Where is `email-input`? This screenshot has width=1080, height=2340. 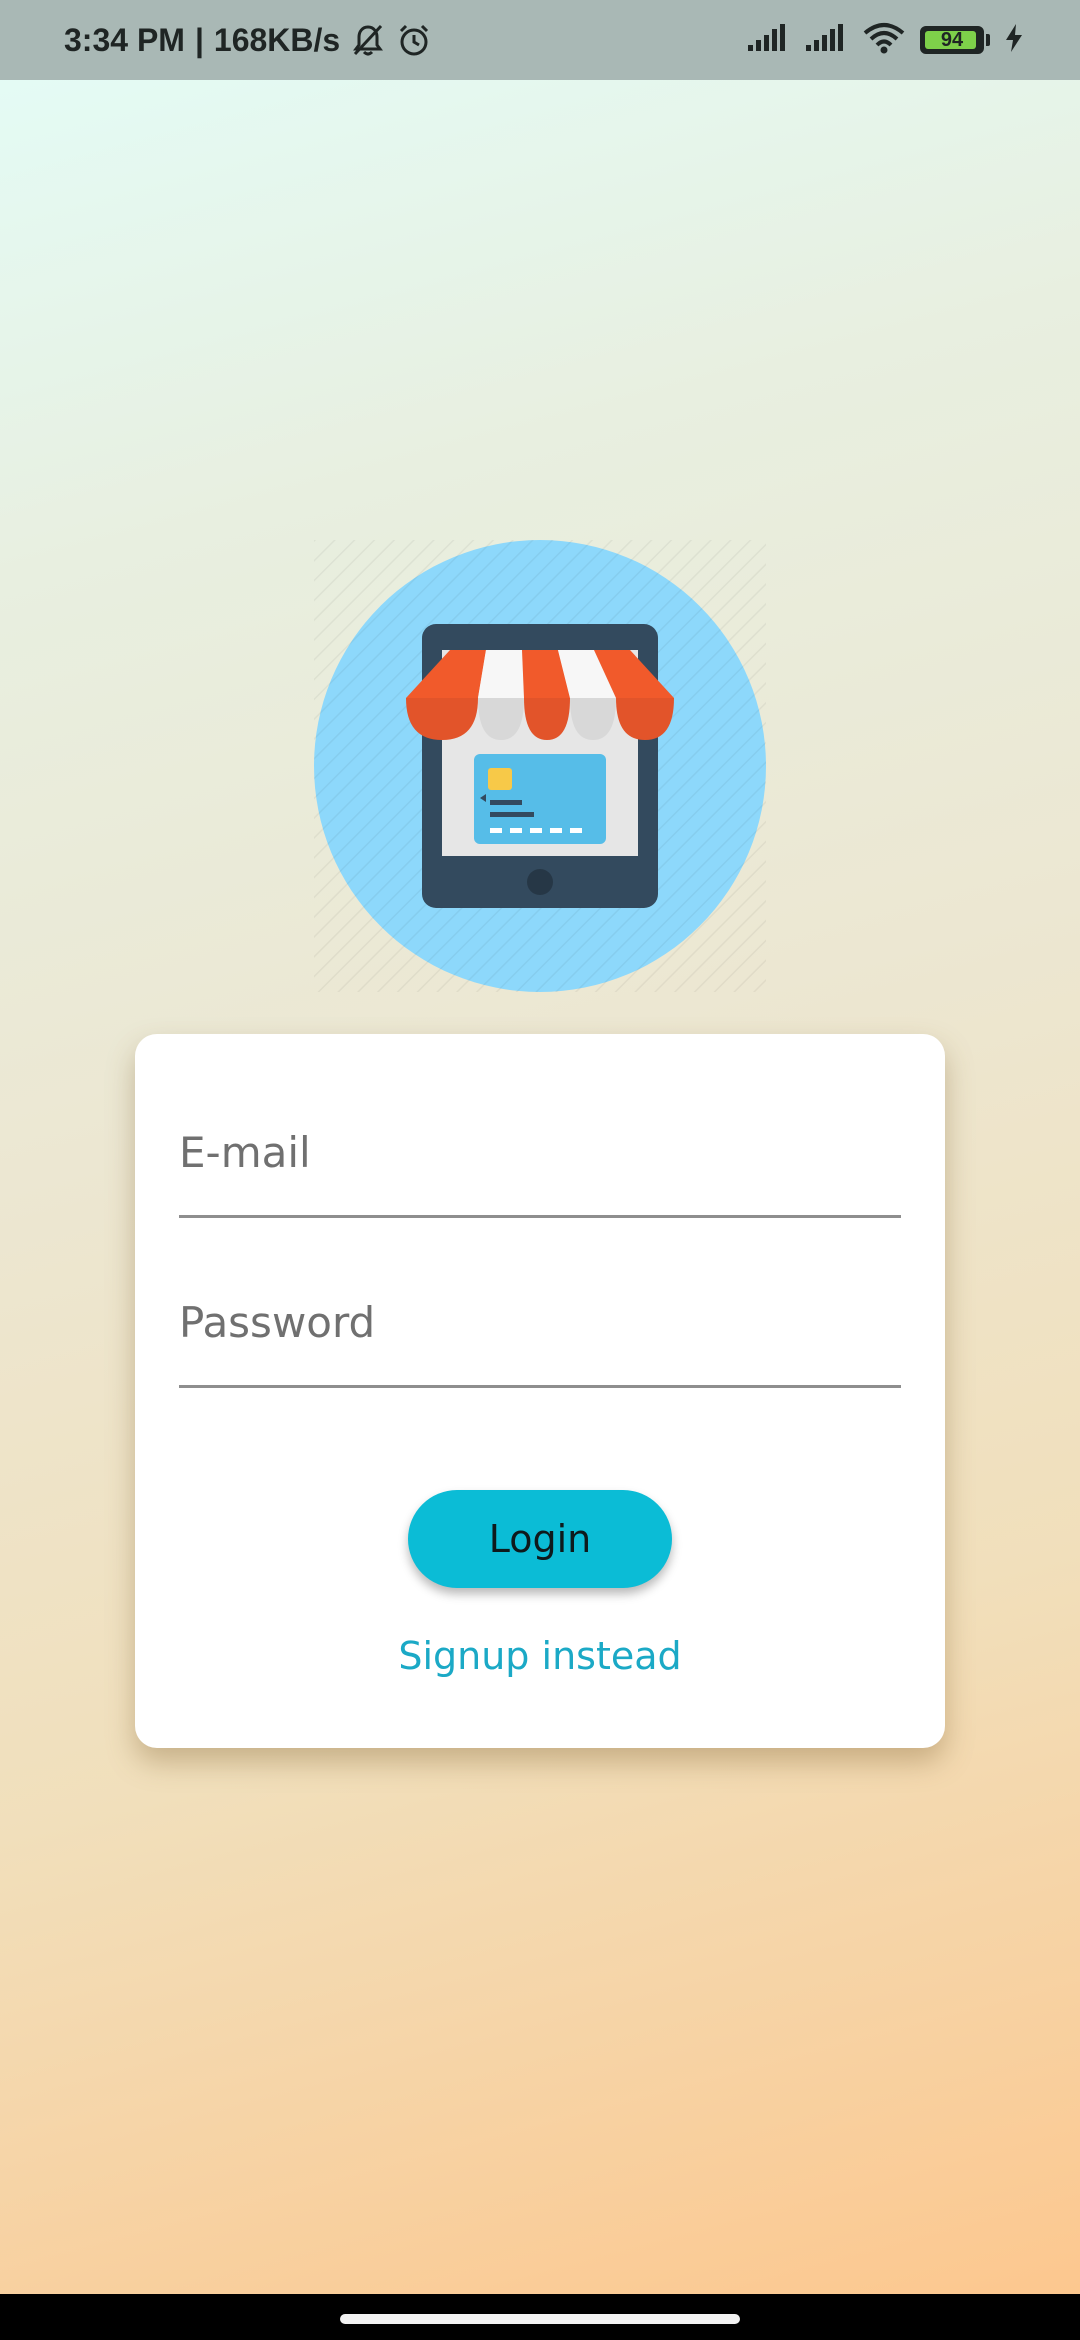 email-input is located at coordinates (540, 1164).